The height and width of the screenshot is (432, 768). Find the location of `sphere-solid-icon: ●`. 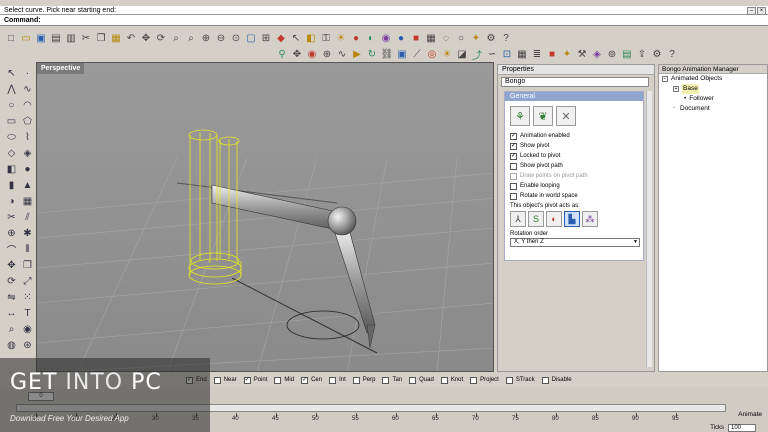

sphere-solid-icon: ● is located at coordinates (27, 169).